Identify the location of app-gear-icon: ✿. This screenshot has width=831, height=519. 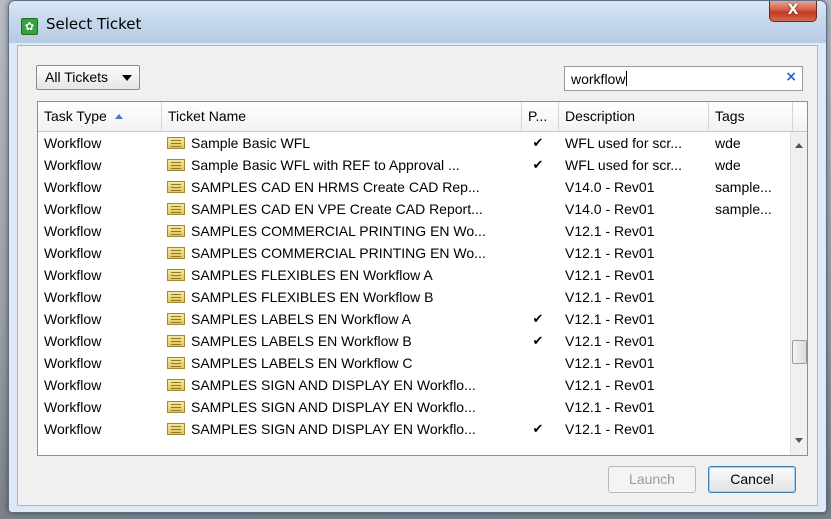
(29, 26).